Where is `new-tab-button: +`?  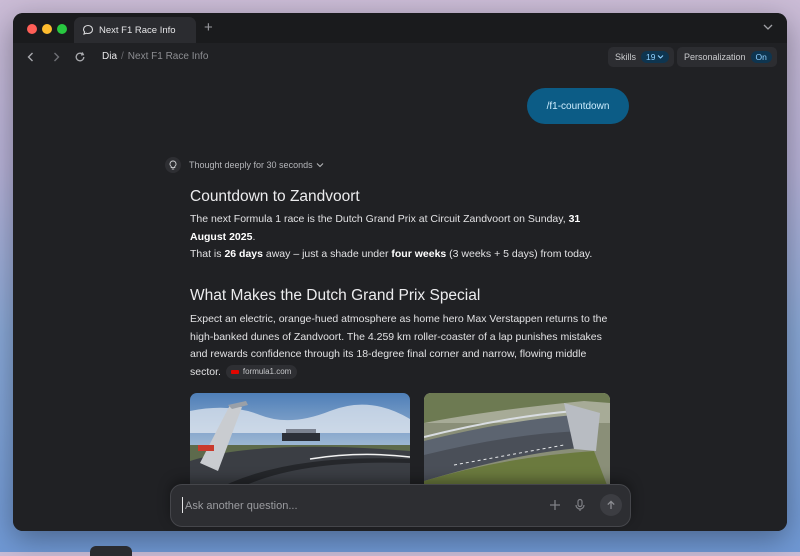
new-tab-button: + is located at coordinates (208, 27).